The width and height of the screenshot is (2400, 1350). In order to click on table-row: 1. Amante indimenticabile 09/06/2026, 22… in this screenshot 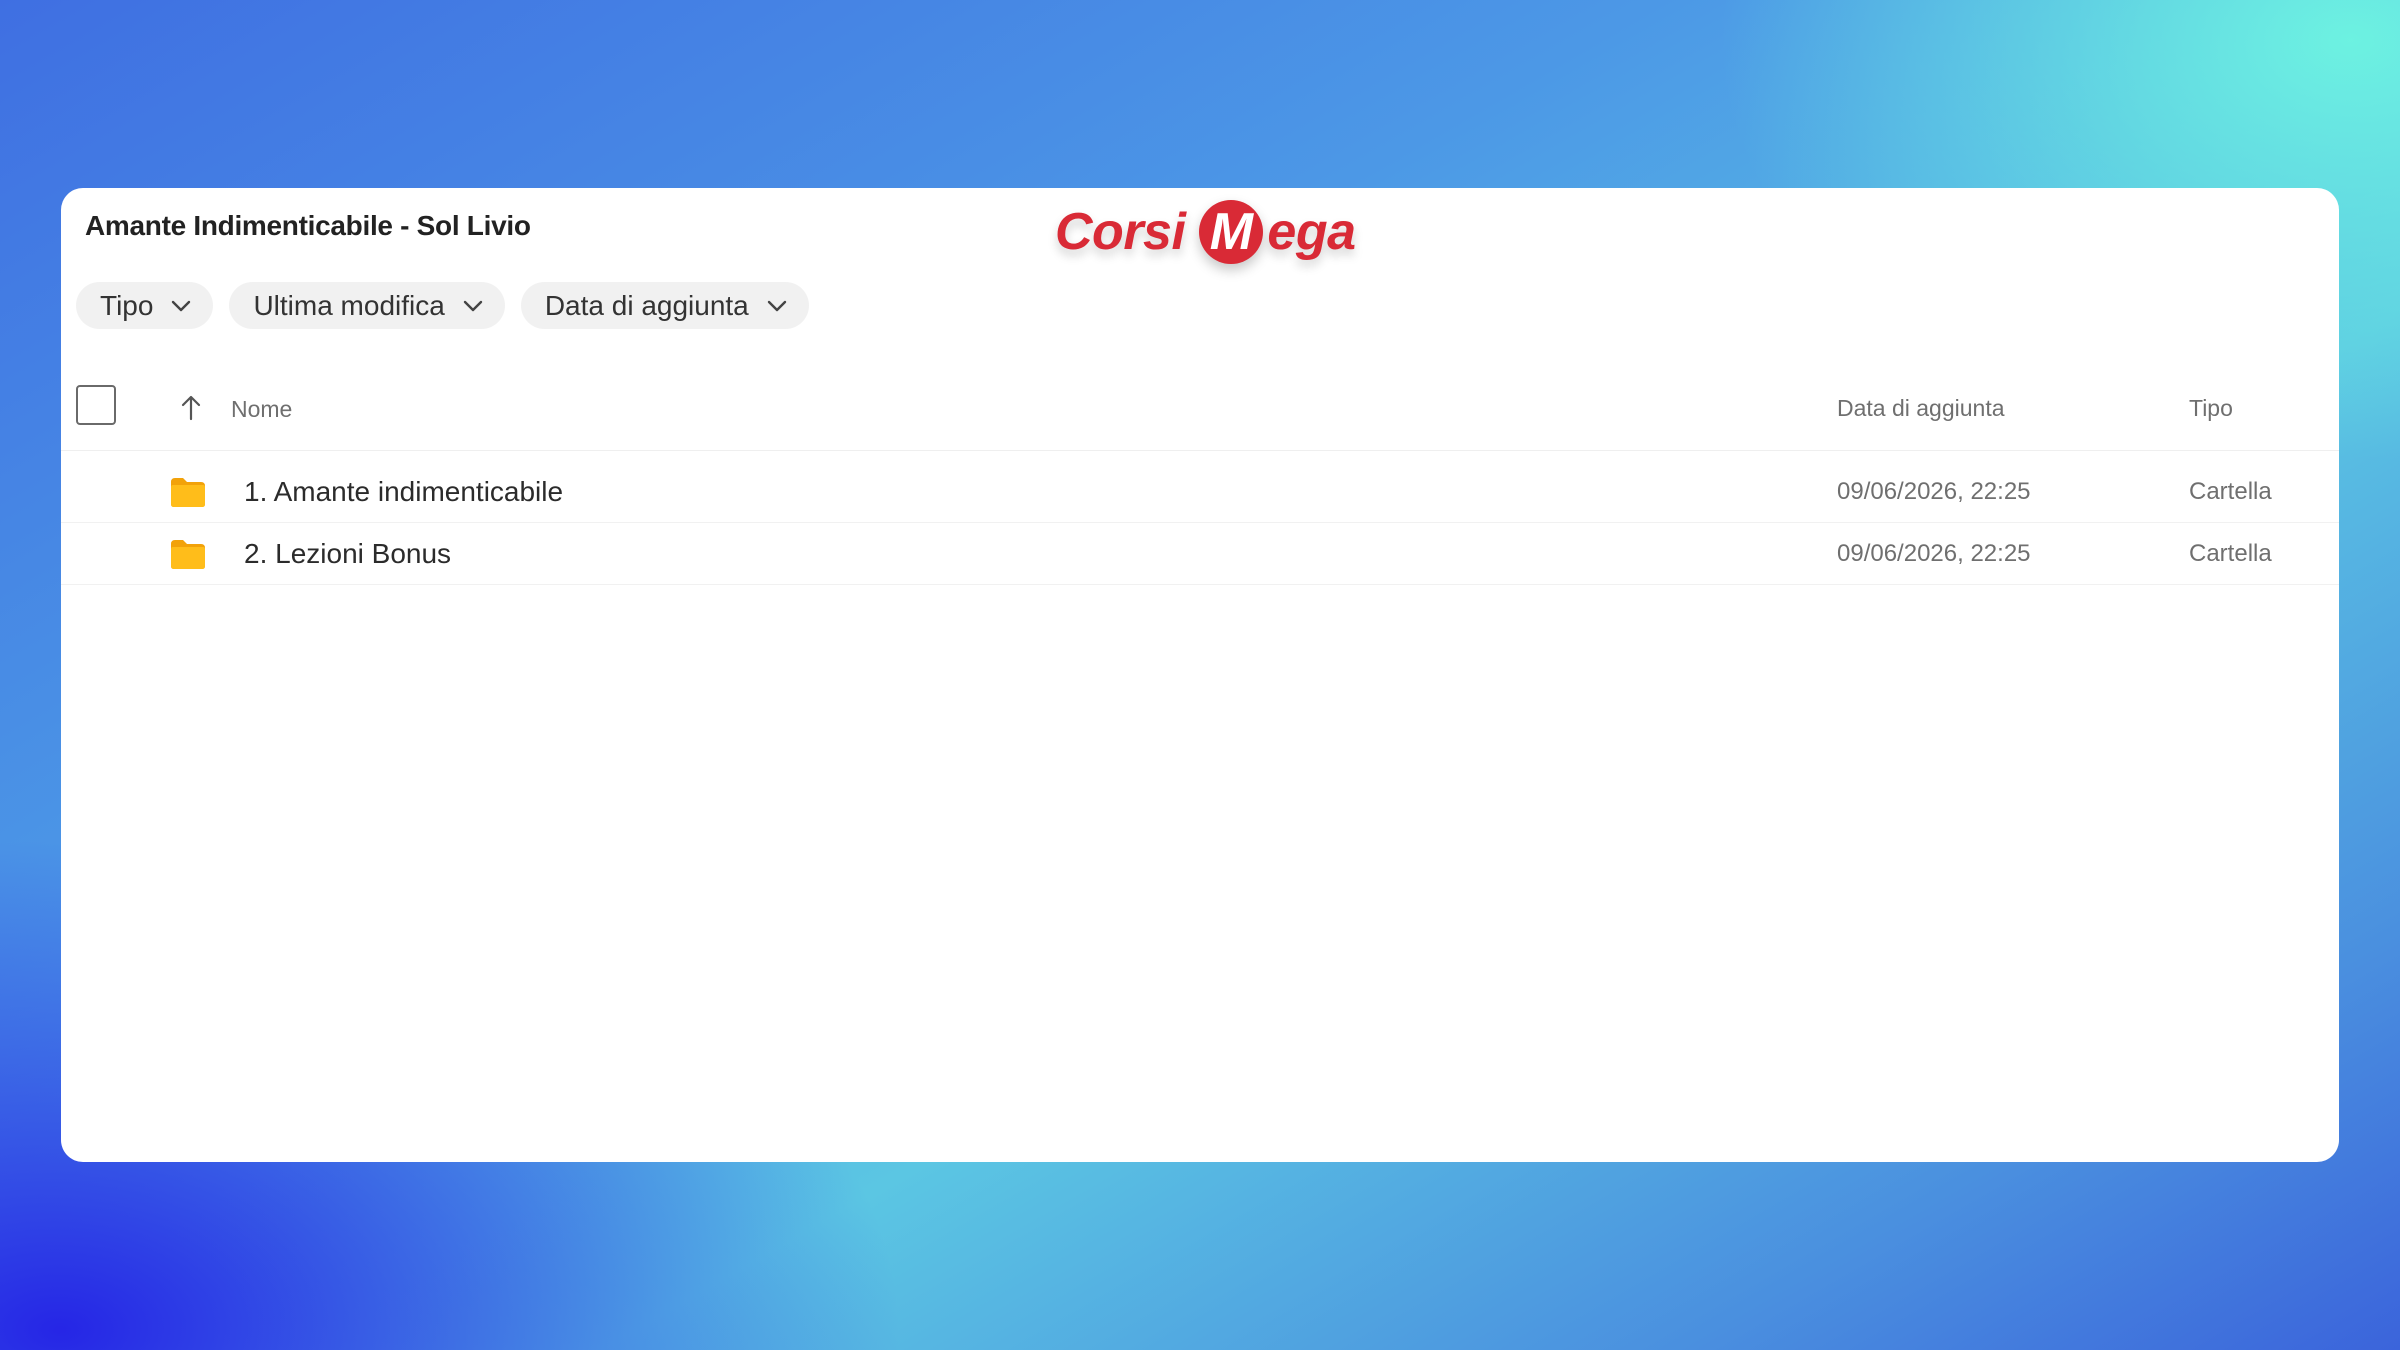, I will do `click(1200, 491)`.